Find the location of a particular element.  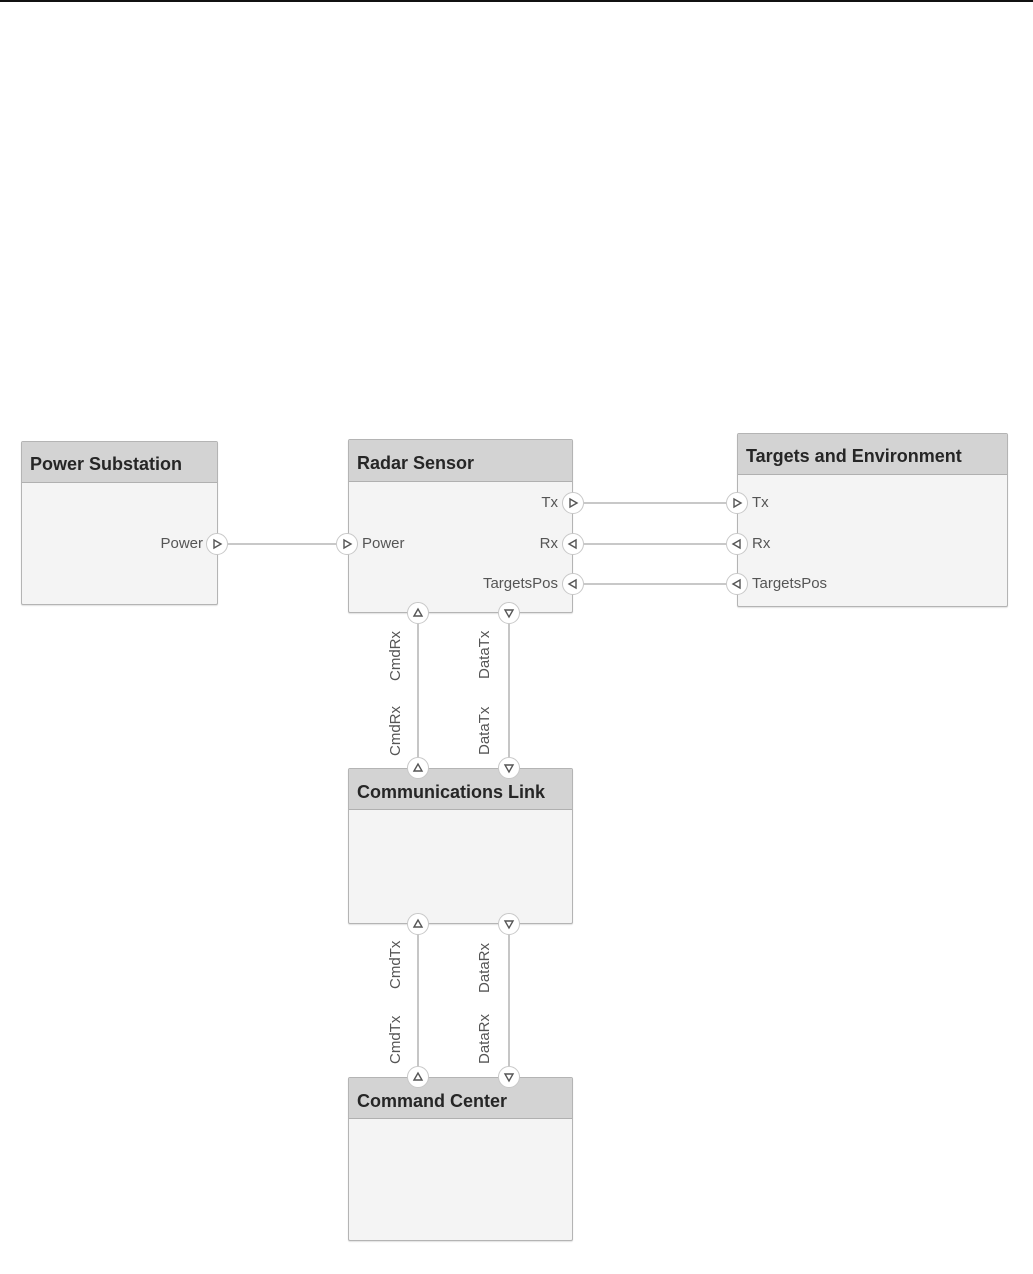

port-power-in is located at coordinates (347, 544).